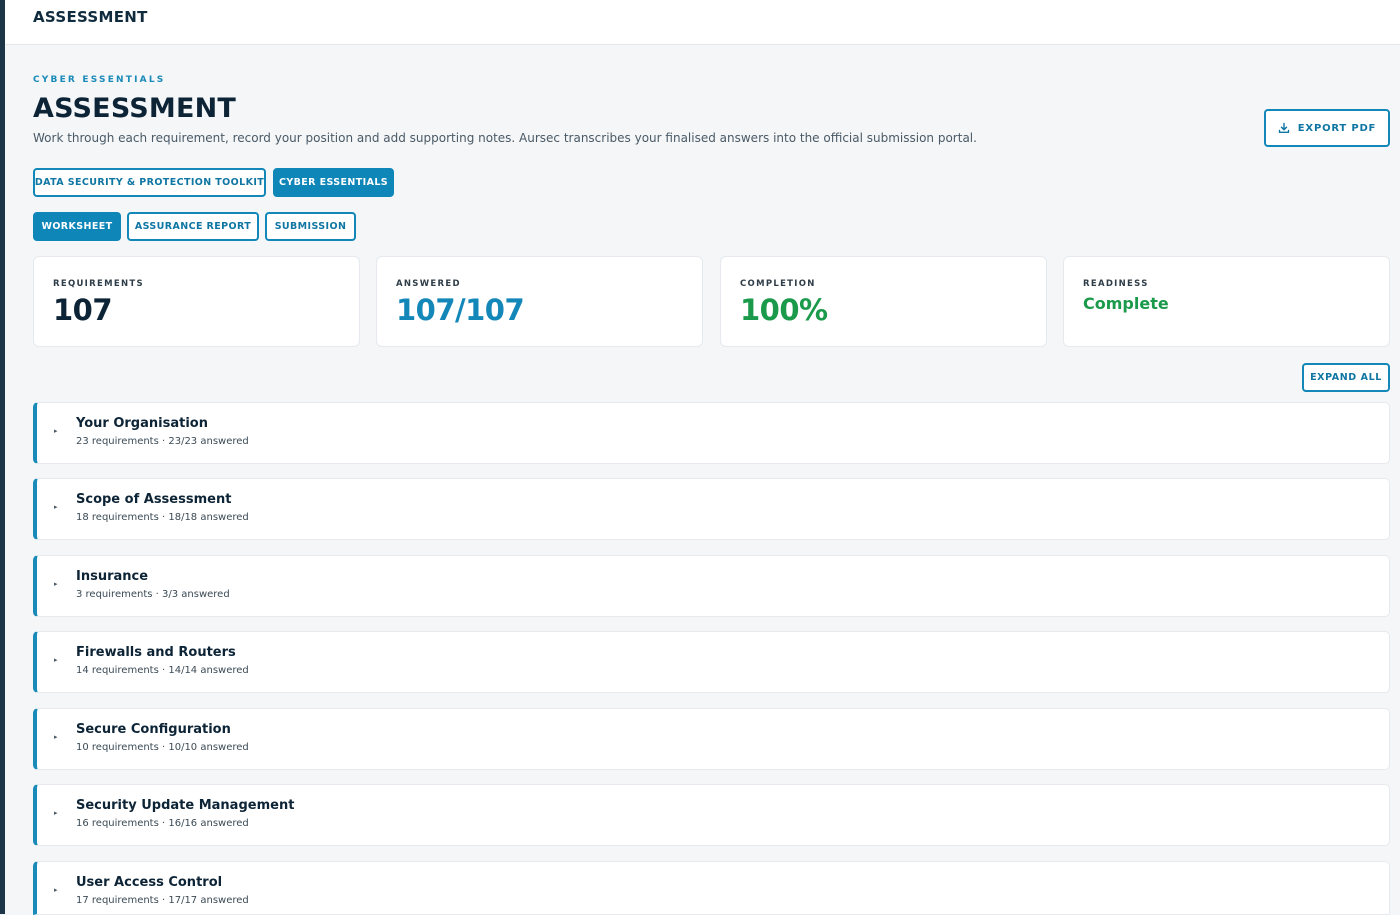 Image resolution: width=1400 pixels, height=915 pixels. Describe the element at coordinates (1116, 284) in the screenshot. I see `stat-label: READINESS` at that location.